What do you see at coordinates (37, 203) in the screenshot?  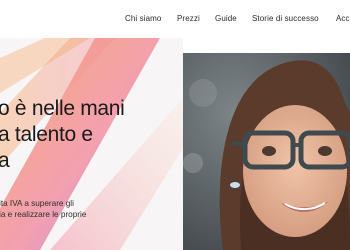 I see `hero-description-line: ita IVA a superare gli` at bounding box center [37, 203].